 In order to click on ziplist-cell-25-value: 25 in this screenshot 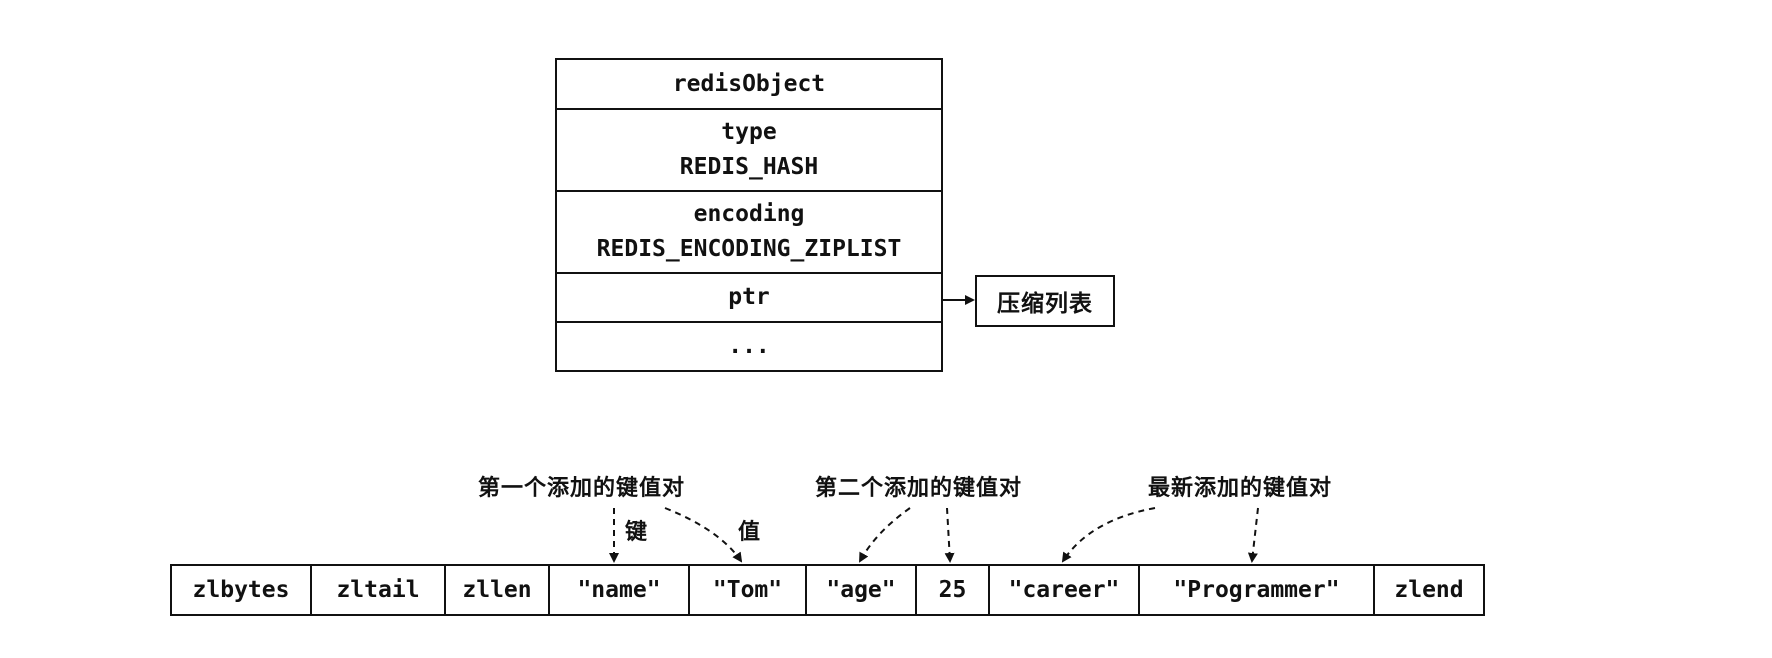, I will do `click(953, 590)`.